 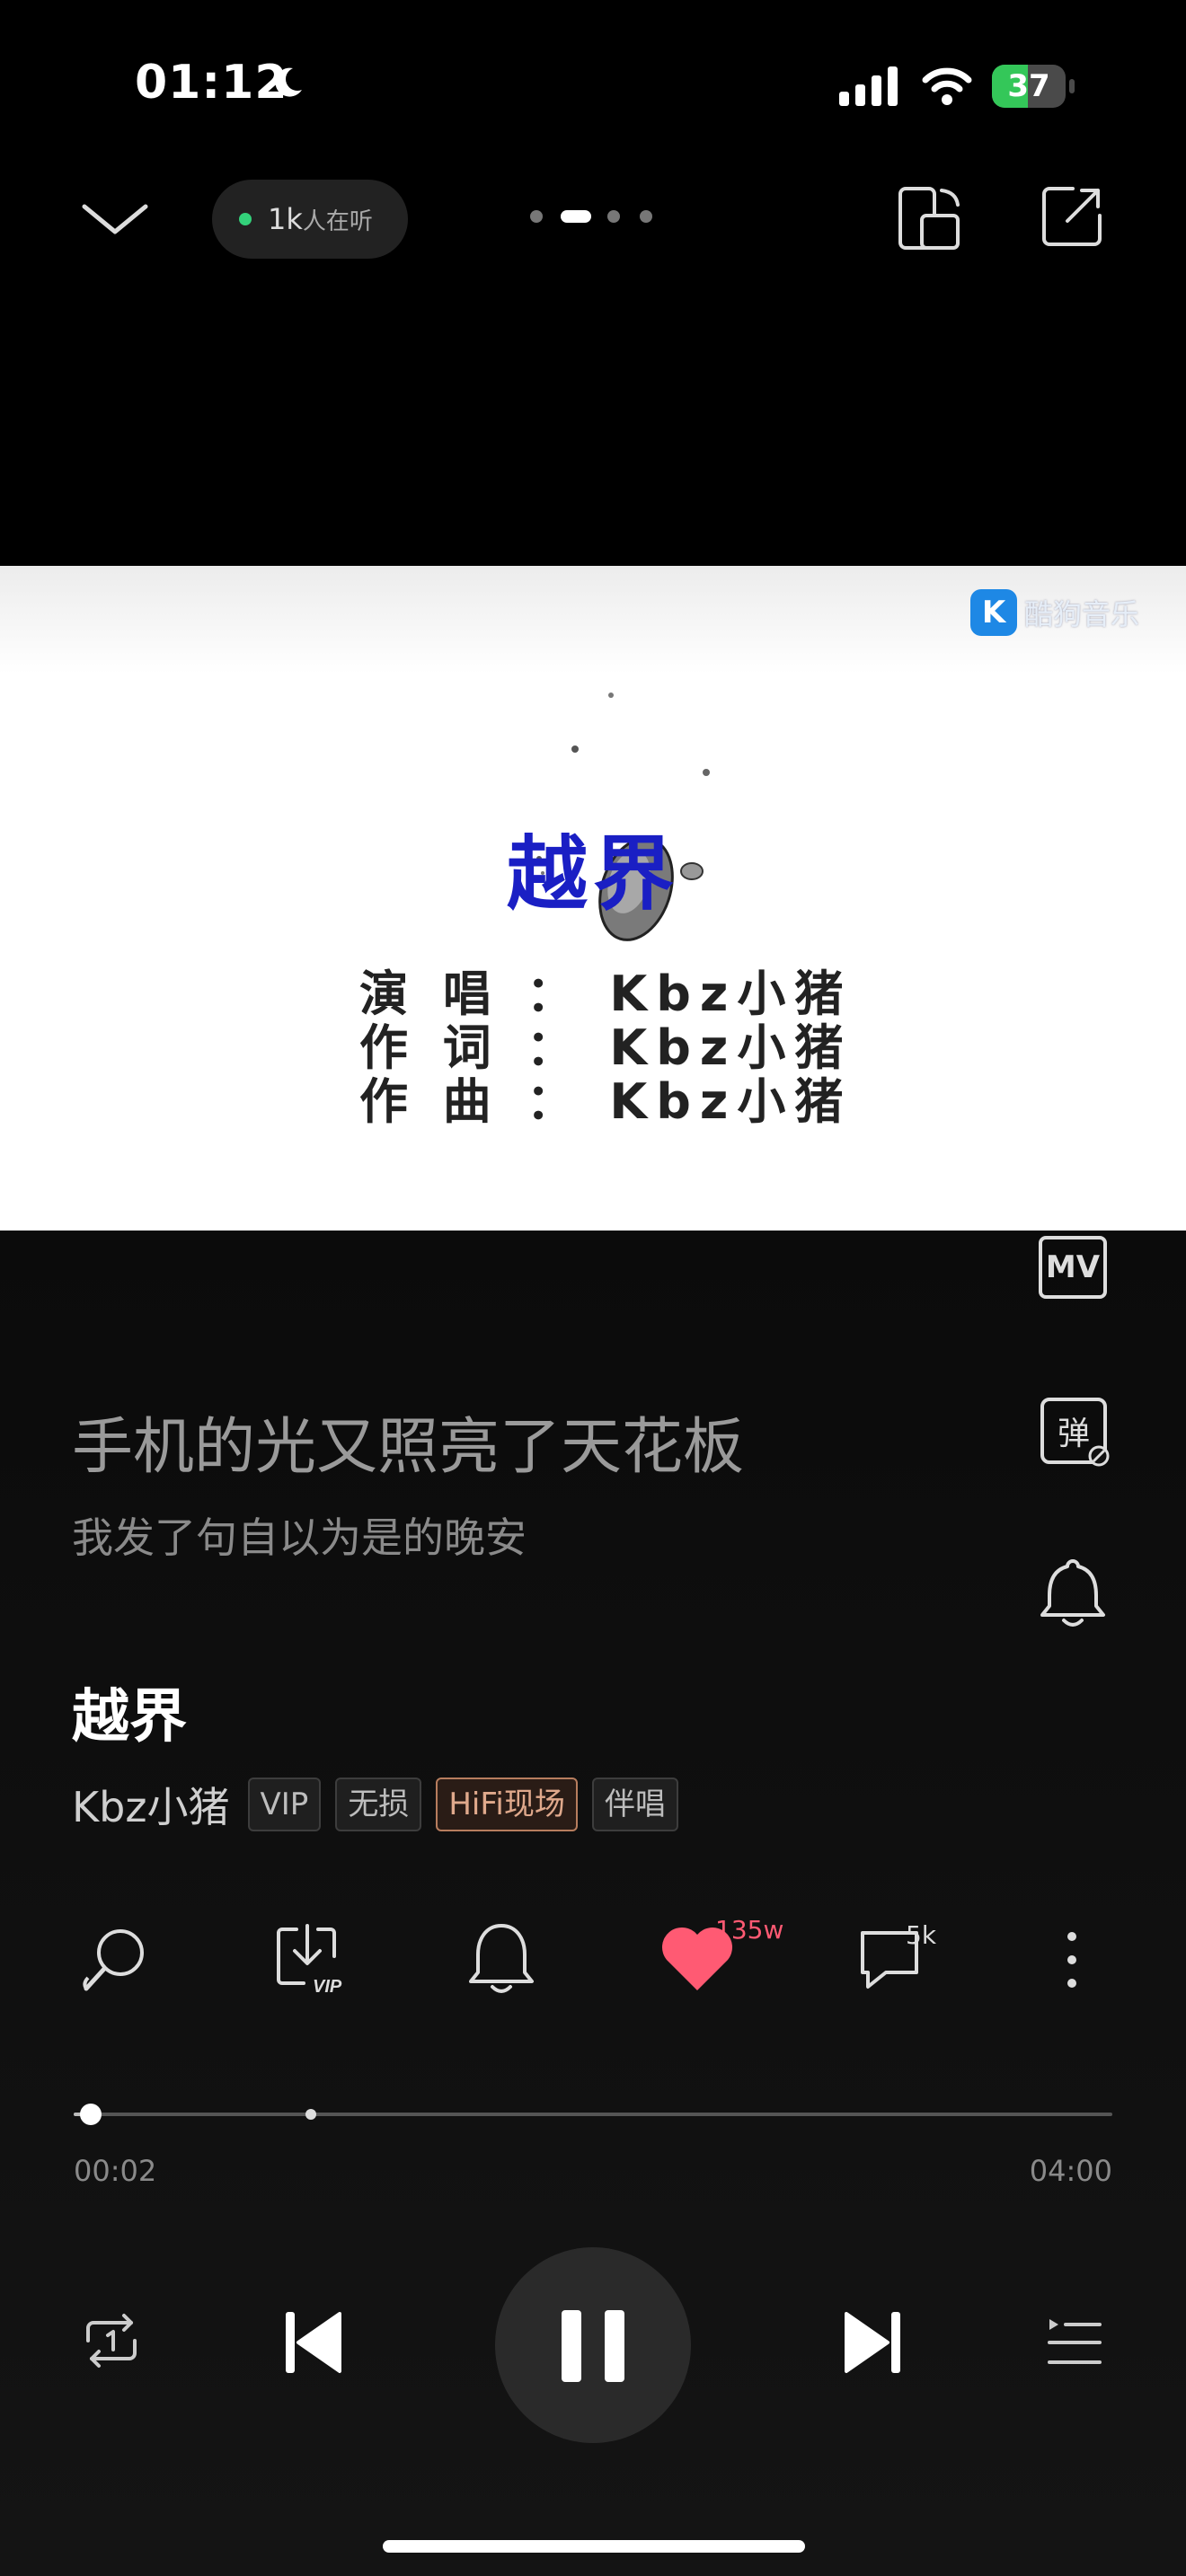 I want to click on share-icon, so click(x=1071, y=216).